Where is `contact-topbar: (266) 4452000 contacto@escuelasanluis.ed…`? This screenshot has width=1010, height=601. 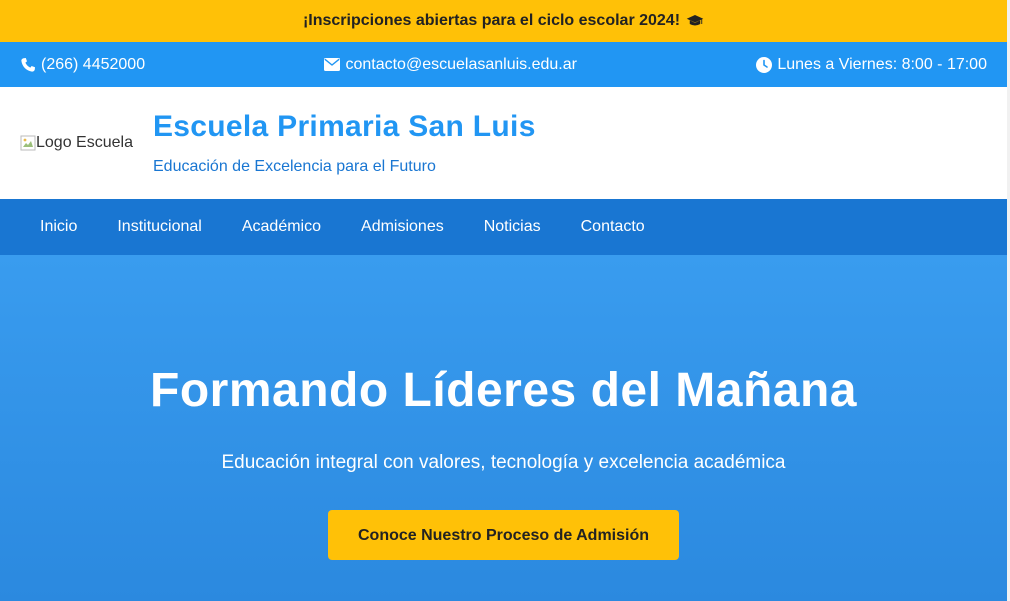
contact-topbar: (266) 4452000 contacto@escuelasanluis.ed… is located at coordinates (503, 64).